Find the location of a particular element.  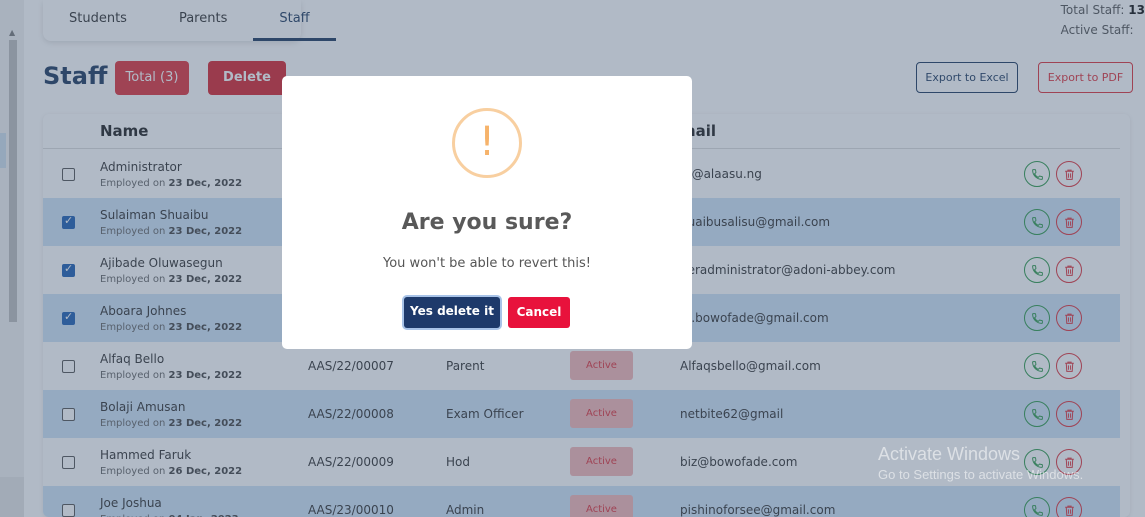

watermark-line-1: Activate Windows is located at coordinates (949, 454).